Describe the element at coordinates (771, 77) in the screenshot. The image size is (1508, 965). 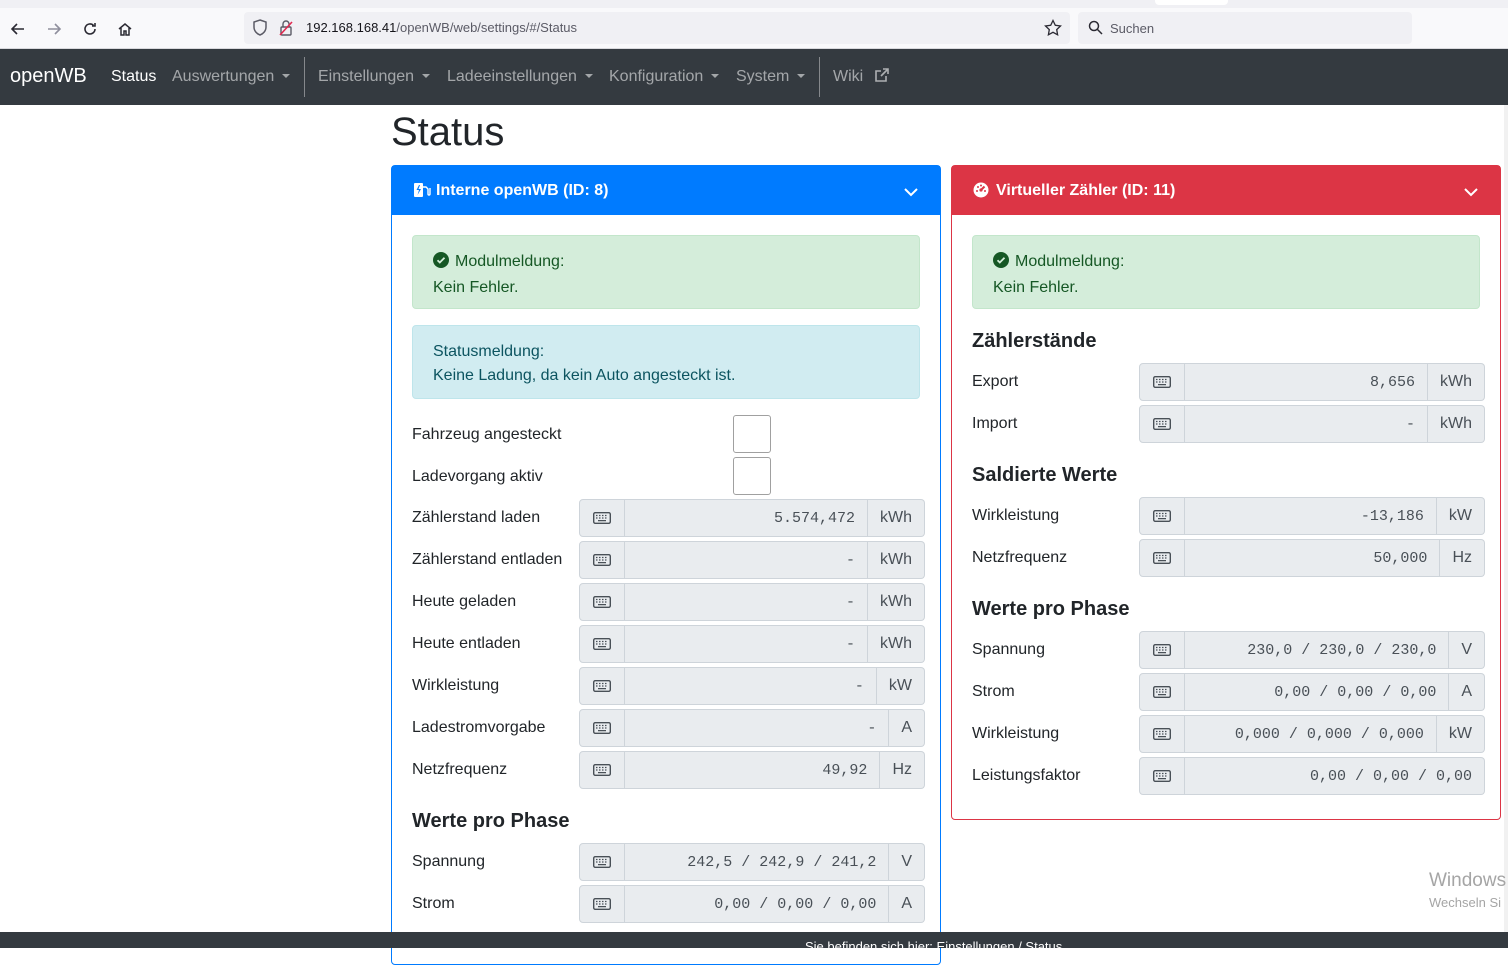
I see `nav-system: System` at that location.